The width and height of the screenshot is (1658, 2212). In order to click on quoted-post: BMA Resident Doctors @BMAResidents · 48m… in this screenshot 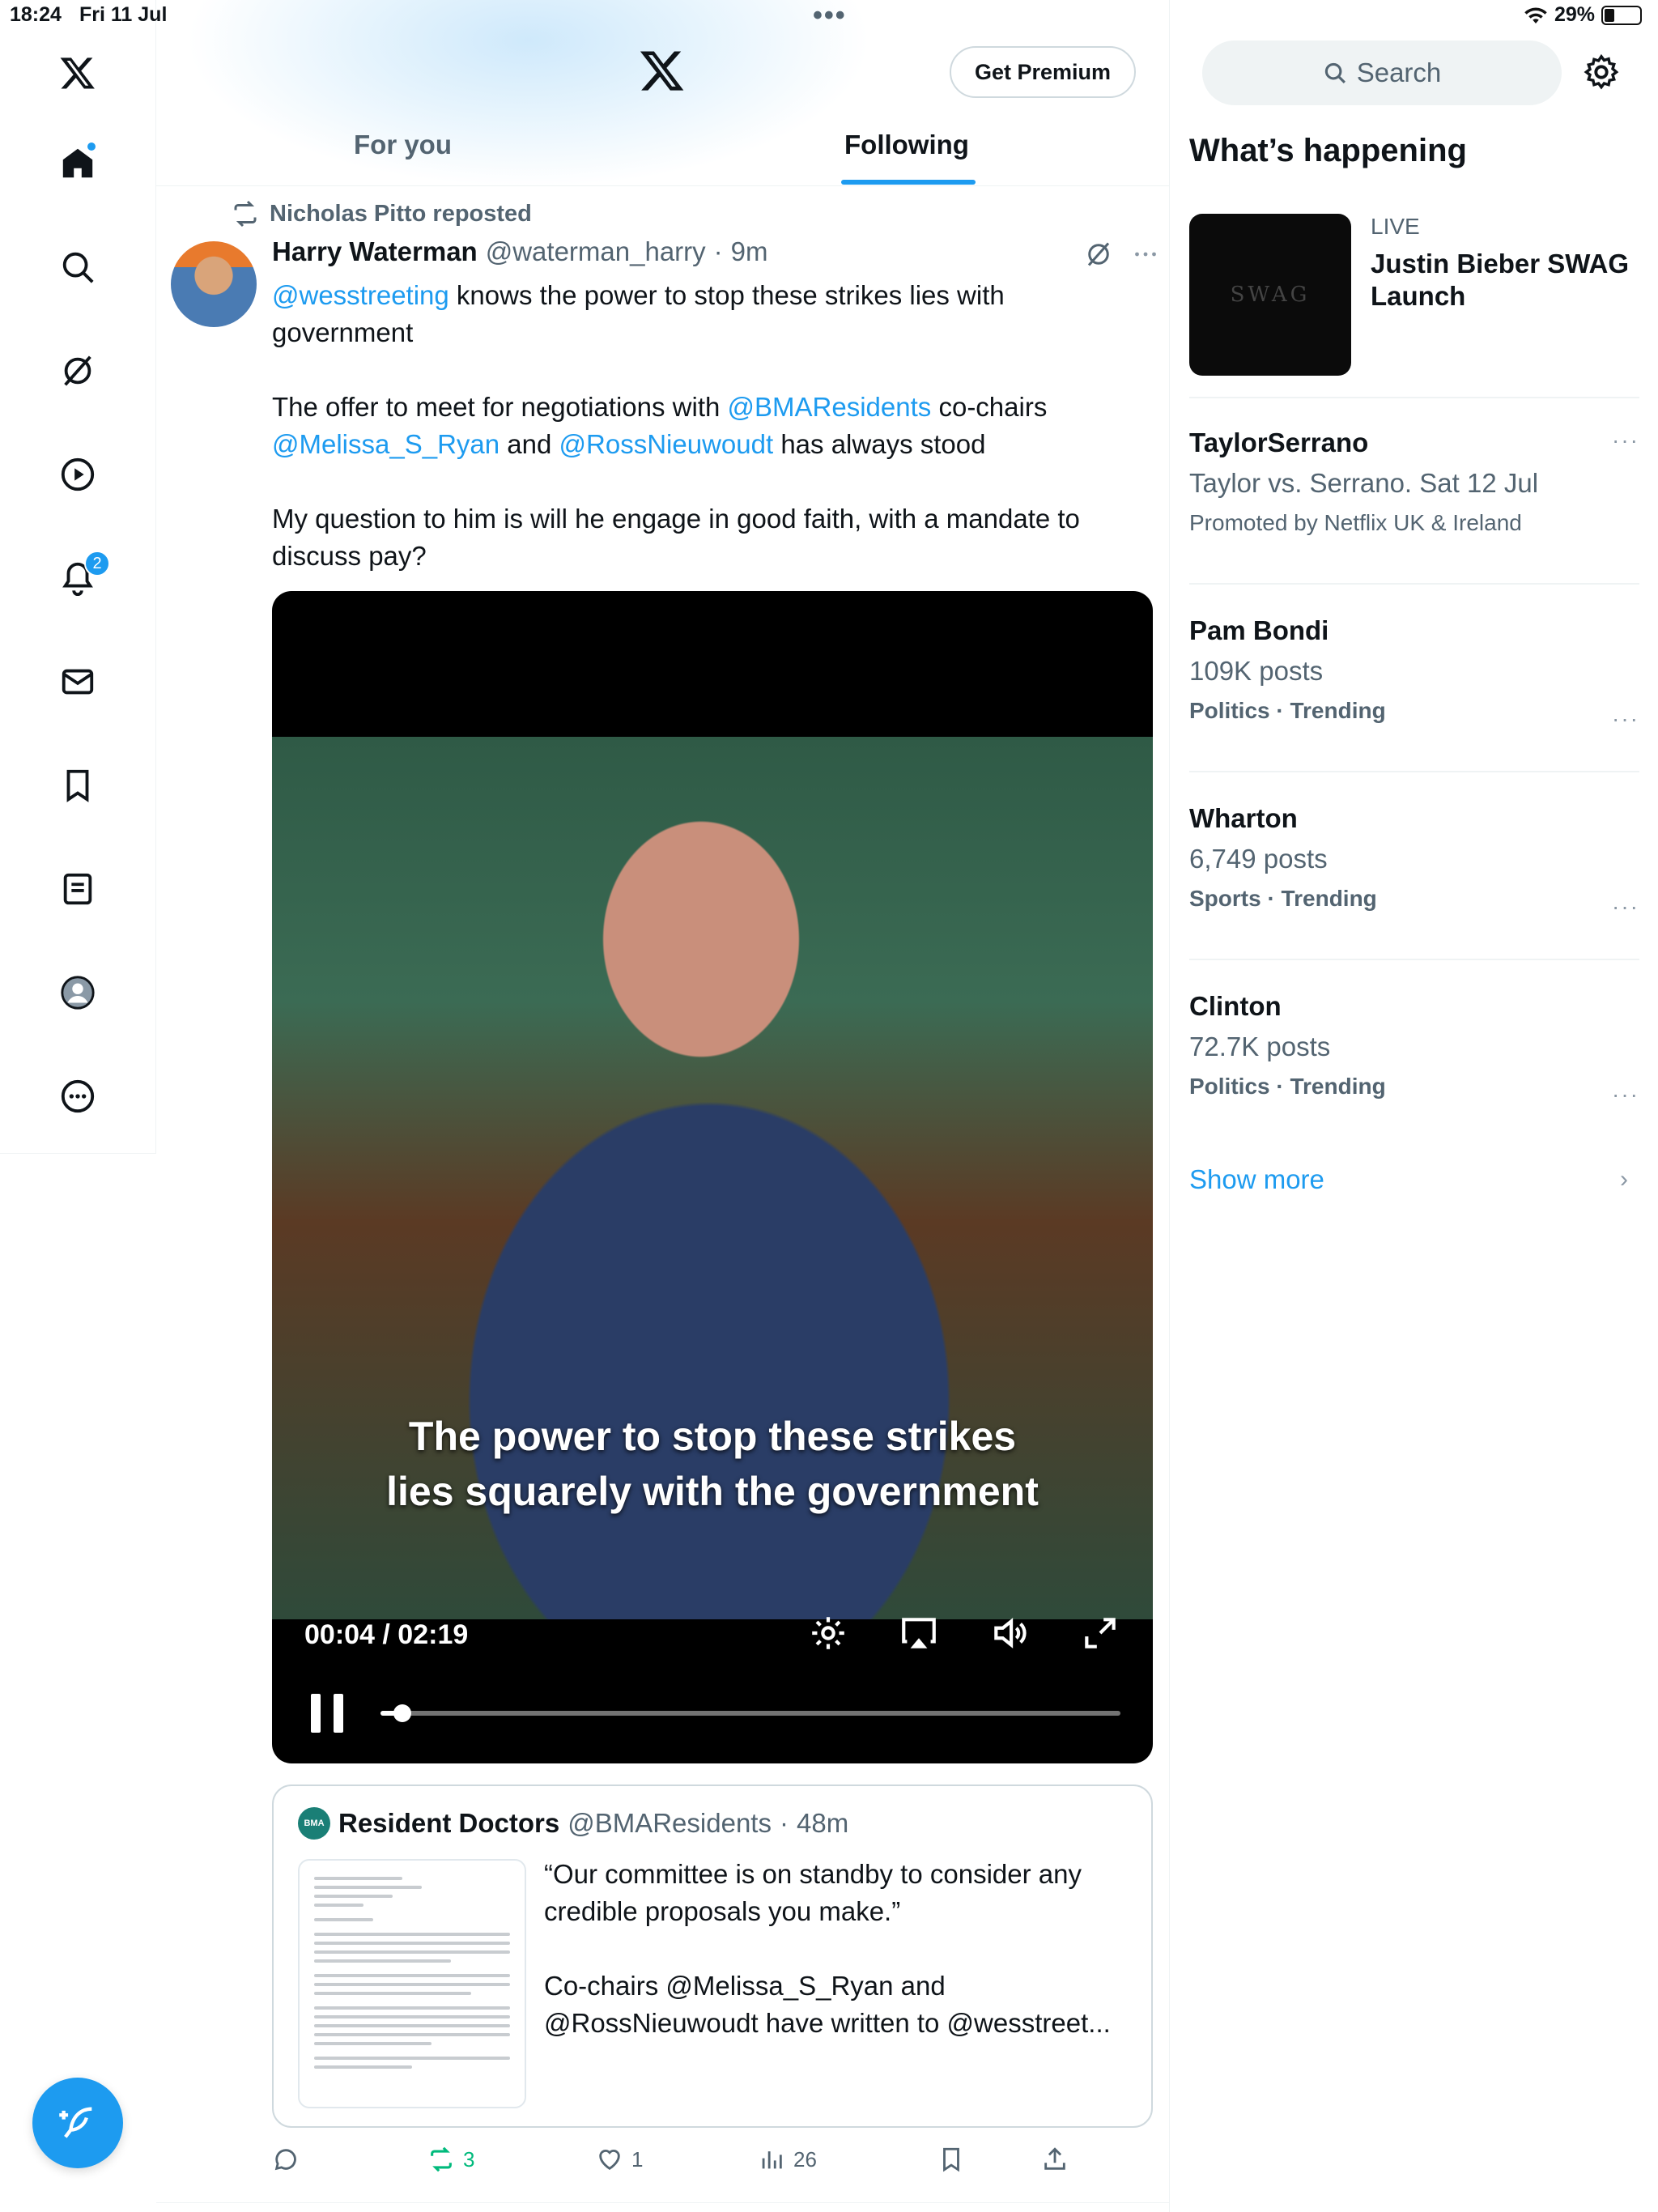, I will do `click(712, 1956)`.